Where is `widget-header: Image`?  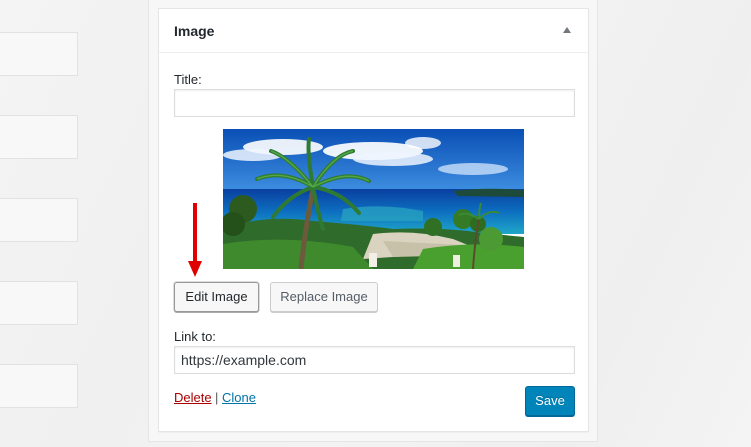 widget-header: Image is located at coordinates (373, 31).